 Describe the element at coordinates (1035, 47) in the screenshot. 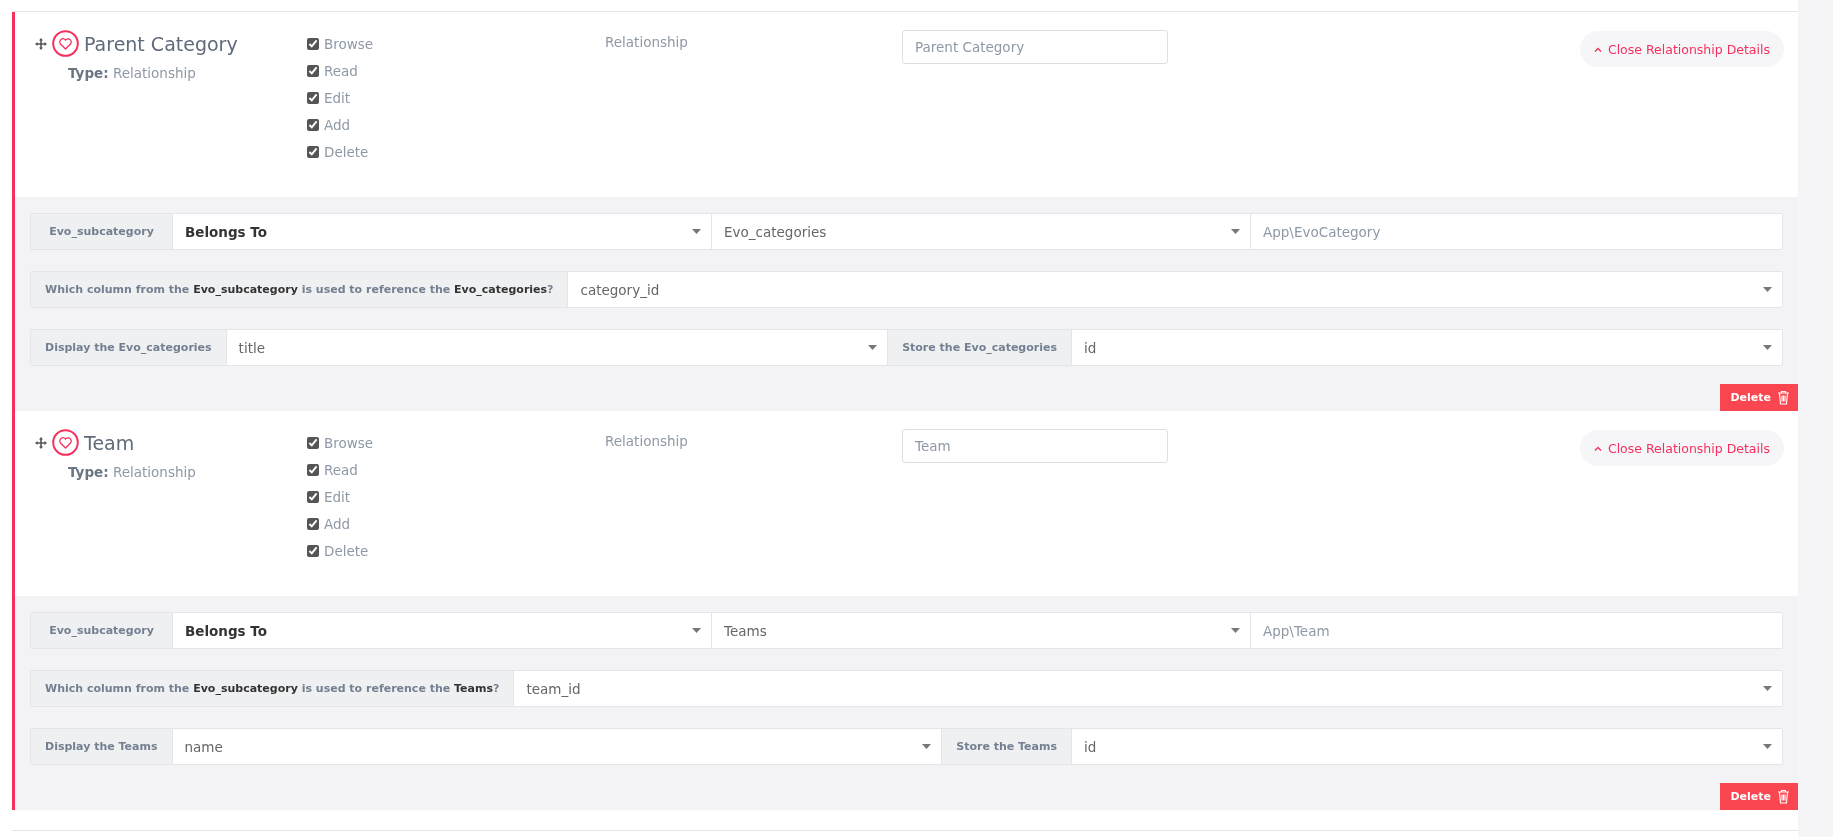

I see `display-name-field: Parent Category` at that location.